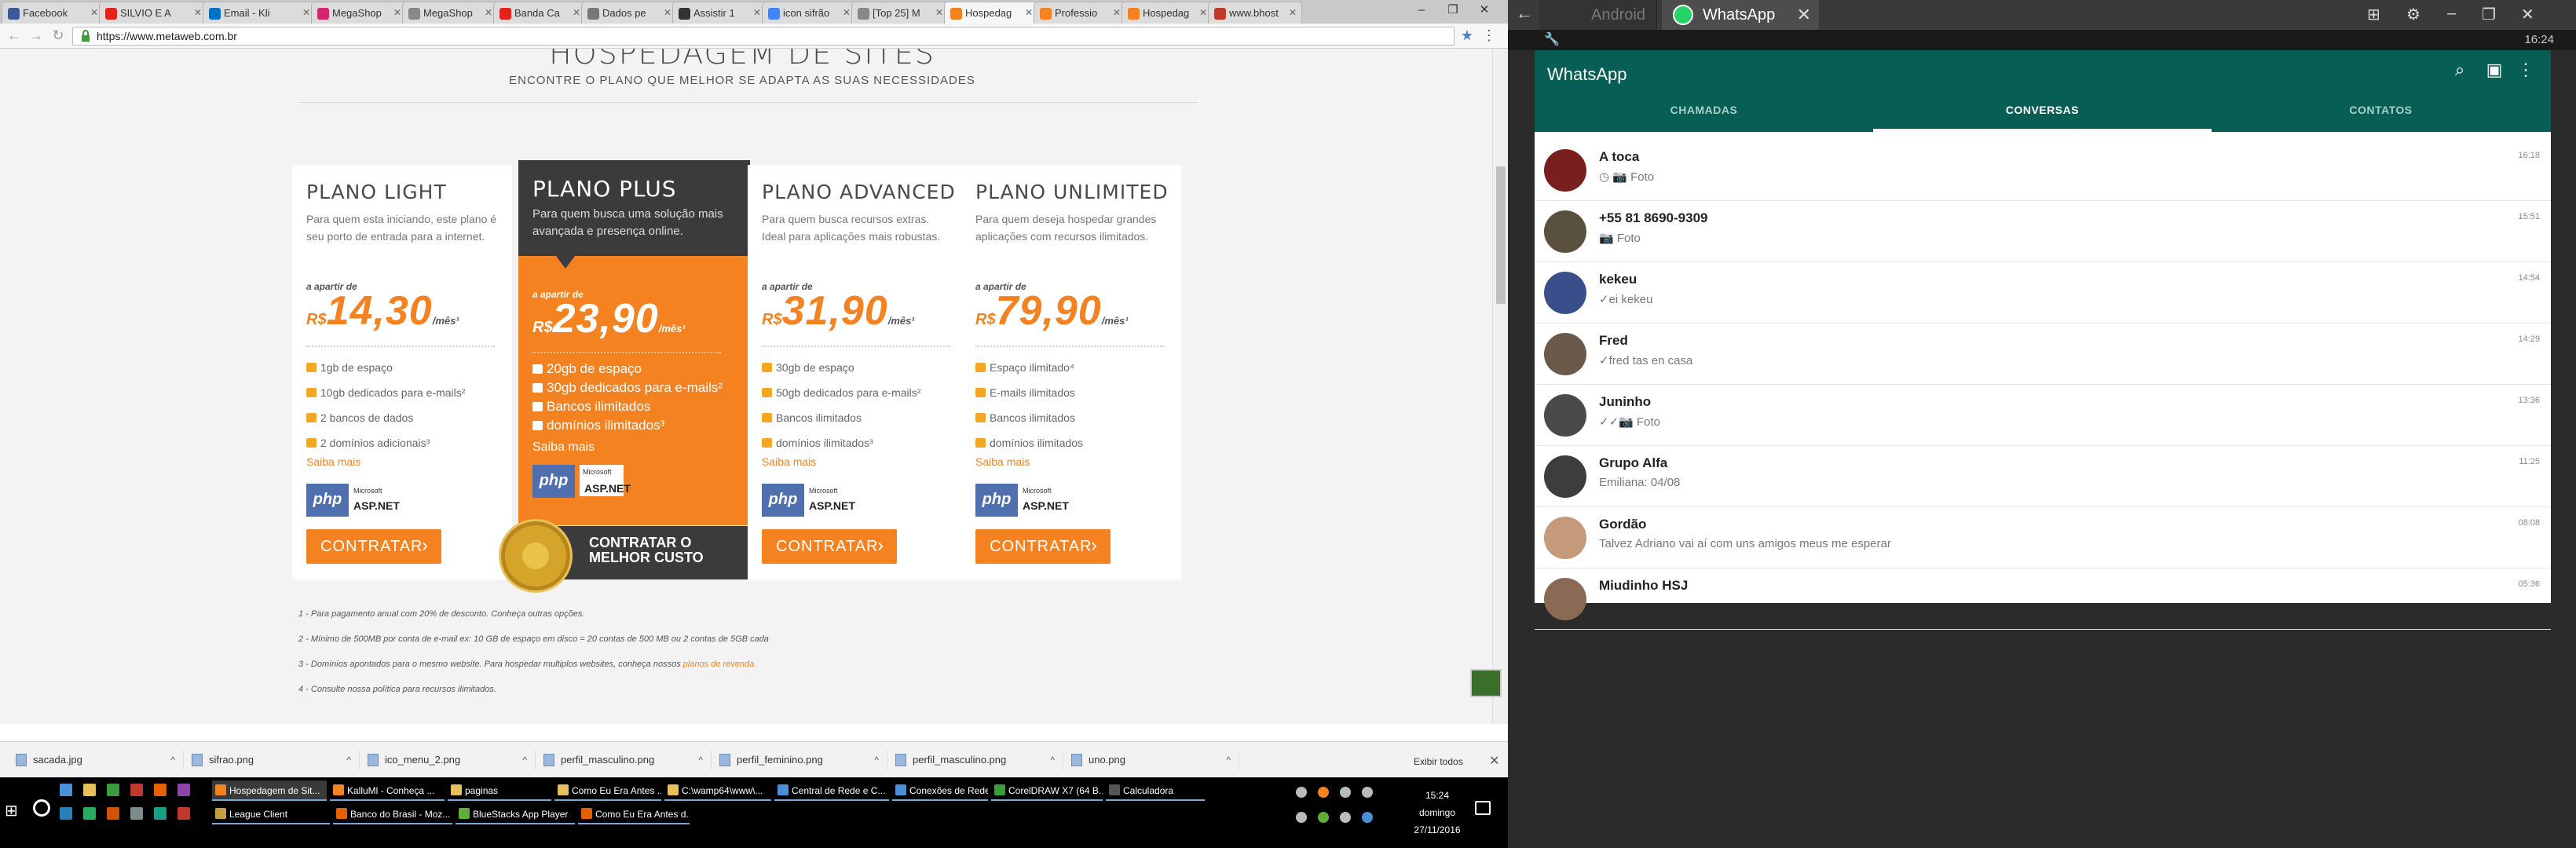 Image resolution: width=2576 pixels, height=848 pixels. I want to click on search-icon: ⌕, so click(2460, 71).